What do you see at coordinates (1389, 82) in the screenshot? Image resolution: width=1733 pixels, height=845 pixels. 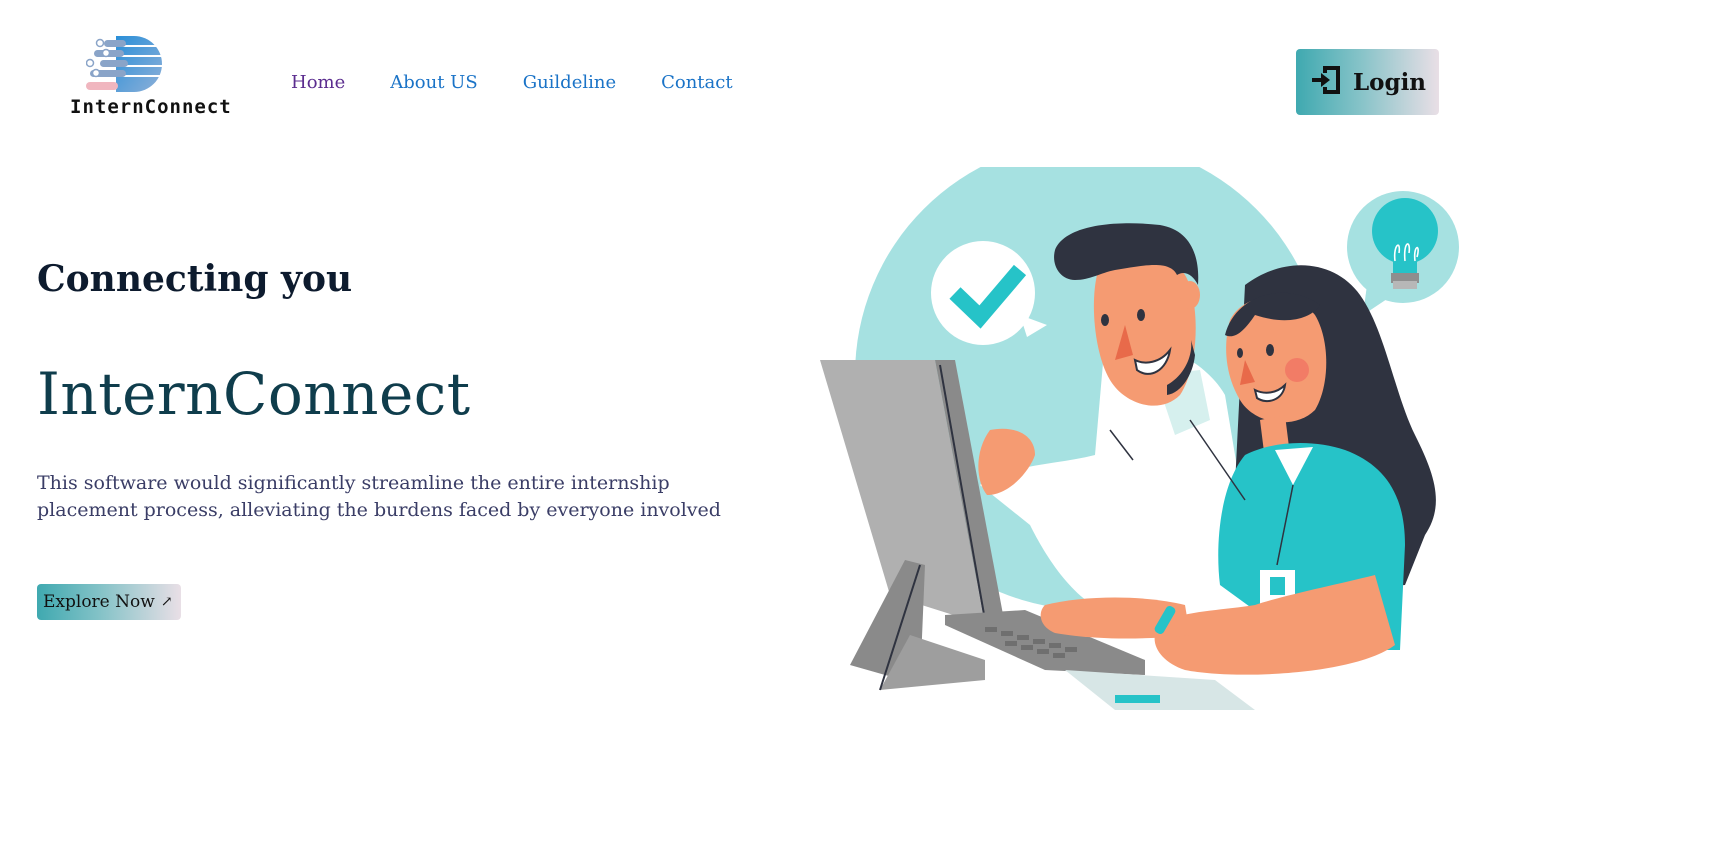 I see `login-label: Login` at bounding box center [1389, 82].